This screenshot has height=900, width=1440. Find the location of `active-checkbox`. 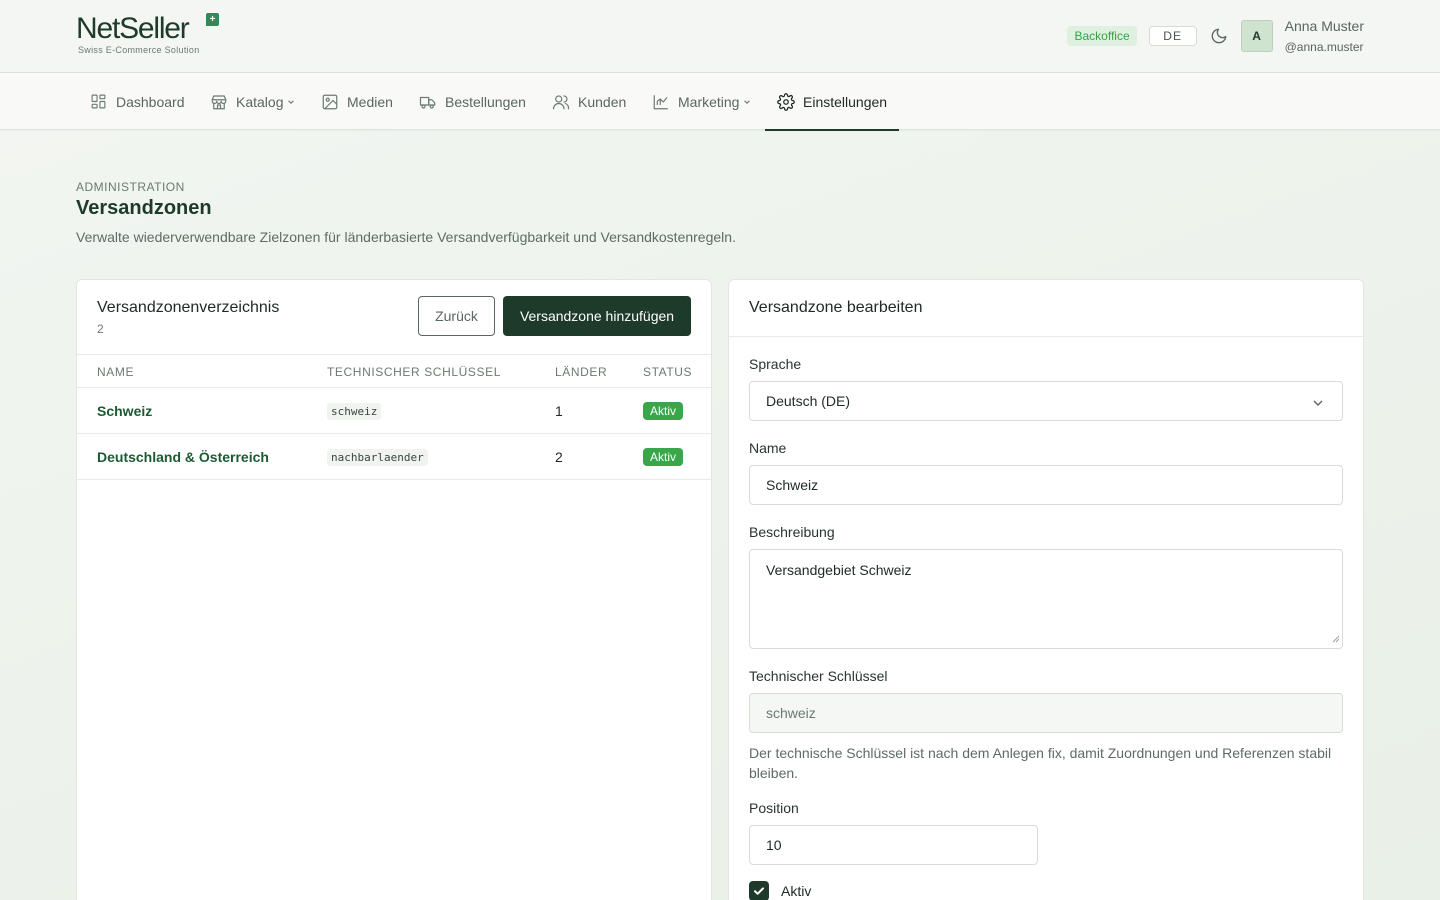

active-checkbox is located at coordinates (759, 890).